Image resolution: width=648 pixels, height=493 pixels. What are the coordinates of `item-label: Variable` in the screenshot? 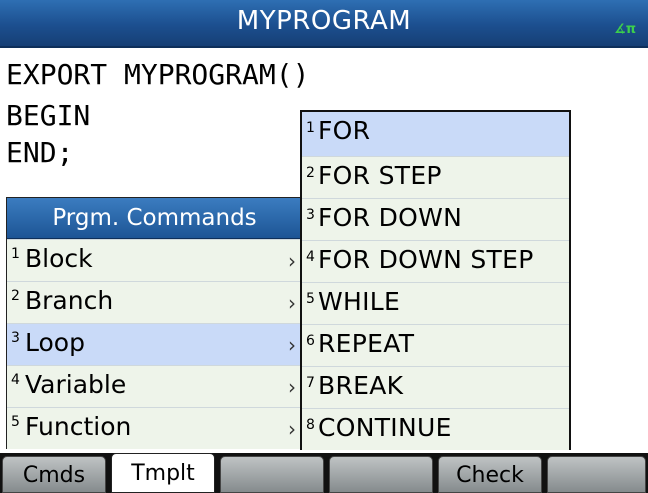 It's located at (76, 384).